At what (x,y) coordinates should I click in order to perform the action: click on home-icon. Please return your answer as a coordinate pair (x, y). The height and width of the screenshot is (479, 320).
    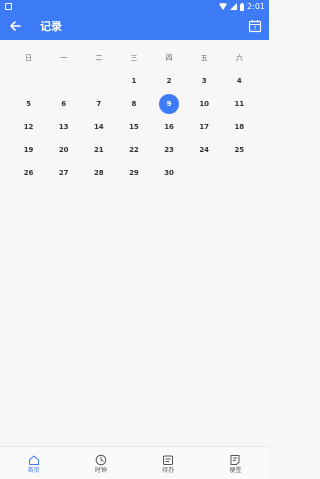
    Looking at the image, I should click on (34, 458).